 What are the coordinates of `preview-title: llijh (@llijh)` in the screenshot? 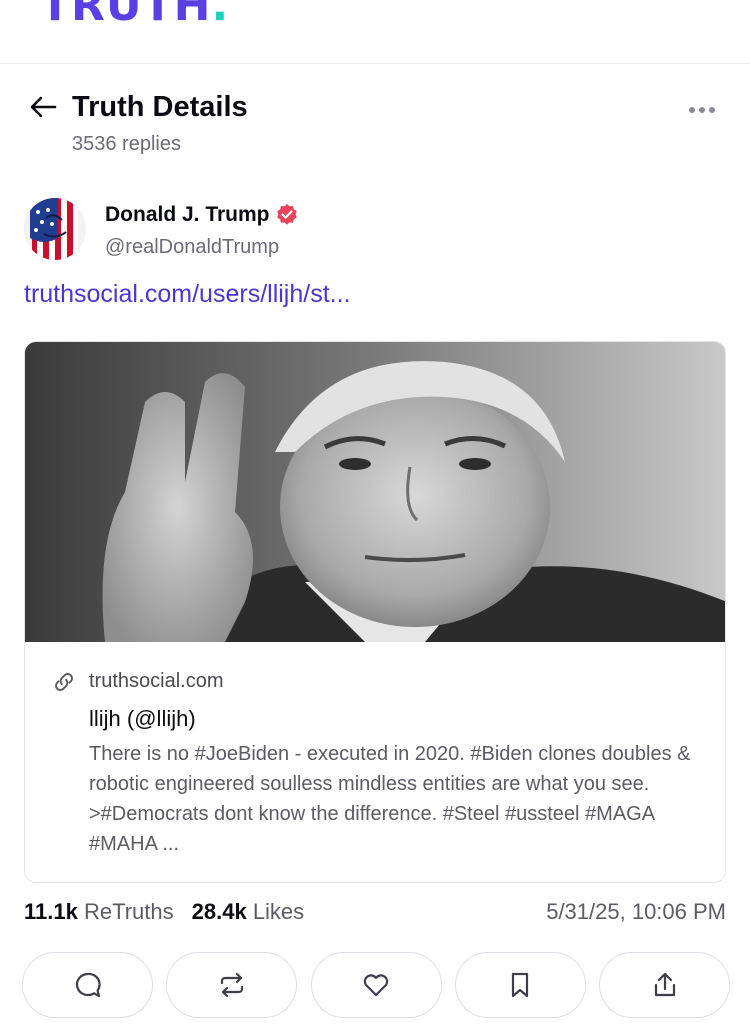 It's located at (142, 718).